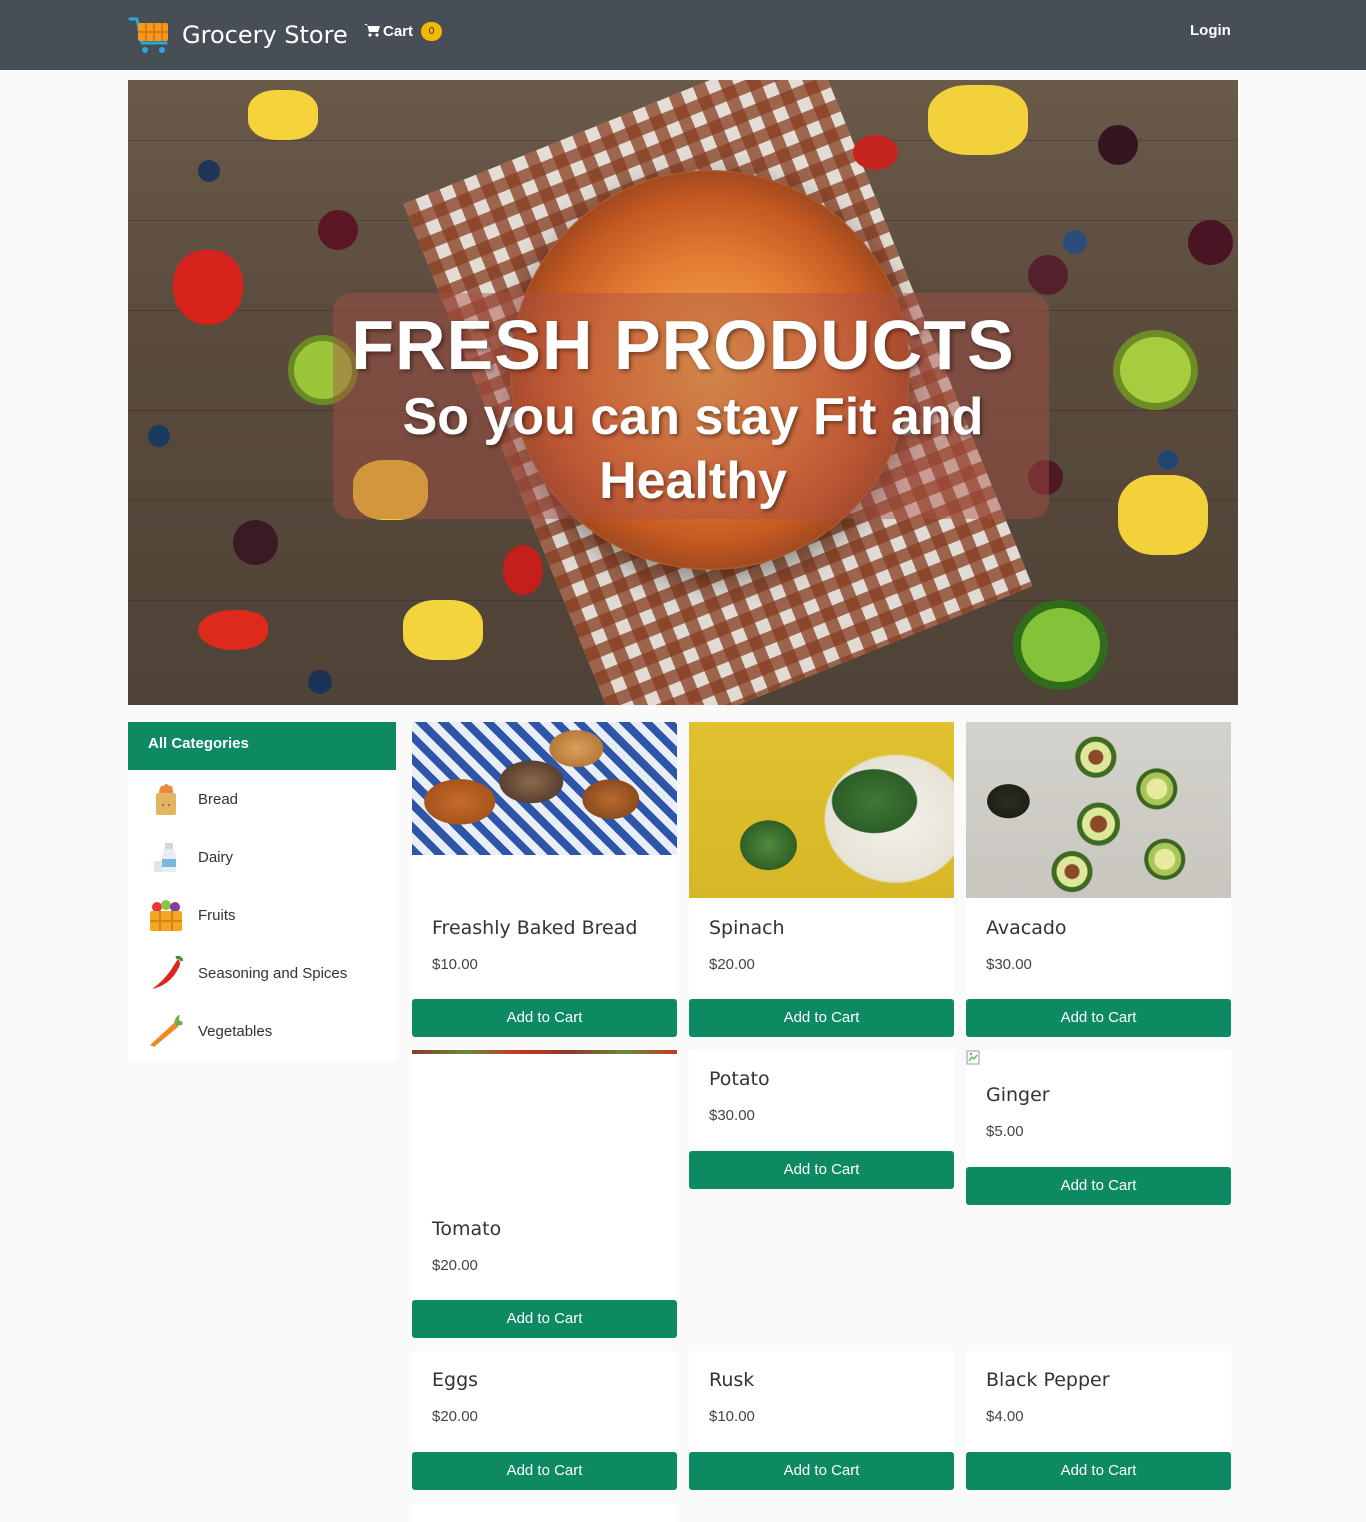 The width and height of the screenshot is (1366, 1522). What do you see at coordinates (683, 345) in the screenshot?
I see `hero-title: FRESH PRODUCTS` at bounding box center [683, 345].